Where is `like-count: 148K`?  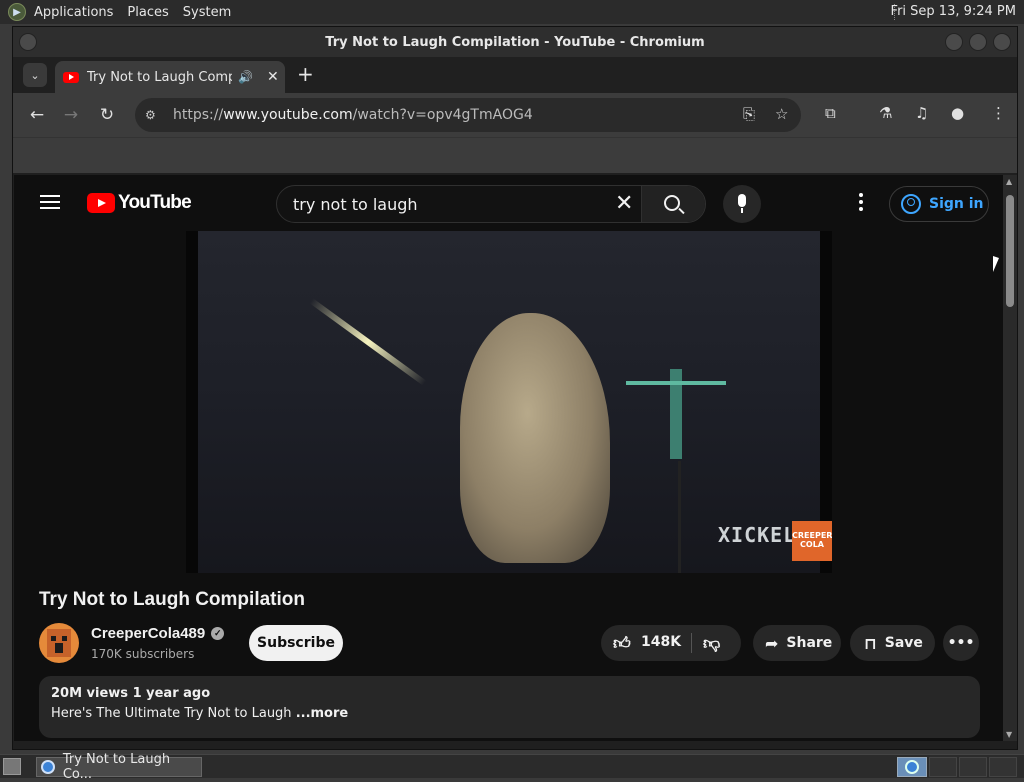 like-count: 148K is located at coordinates (661, 642).